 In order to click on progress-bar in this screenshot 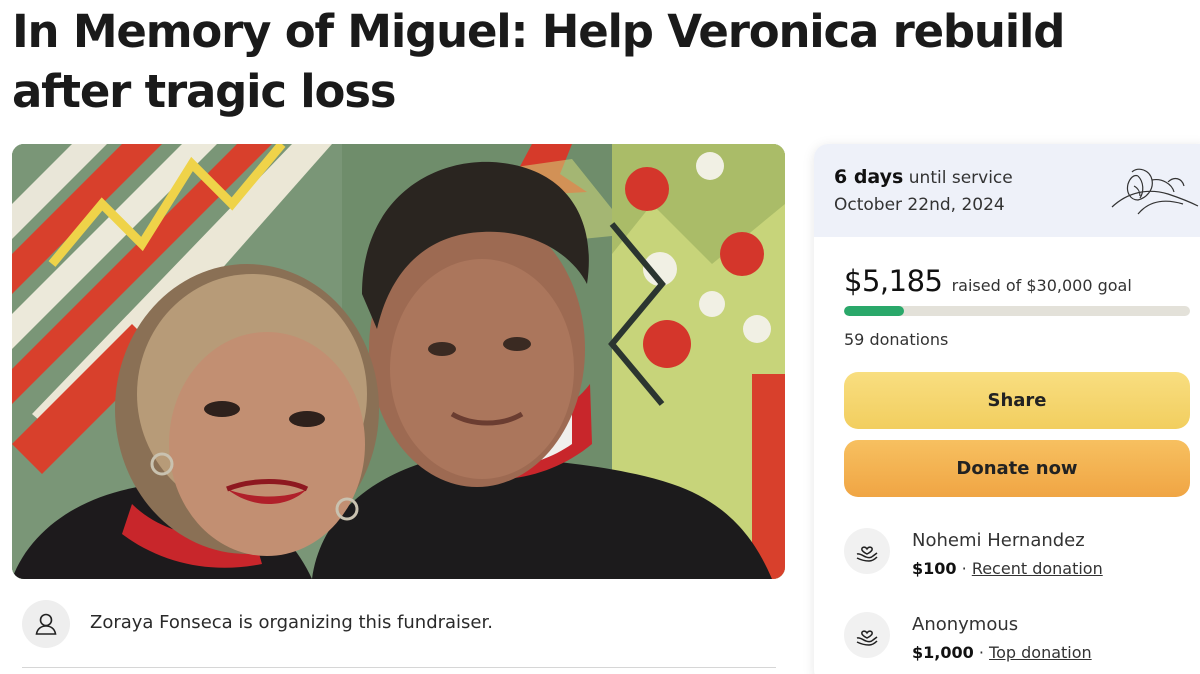, I will do `click(1017, 311)`.